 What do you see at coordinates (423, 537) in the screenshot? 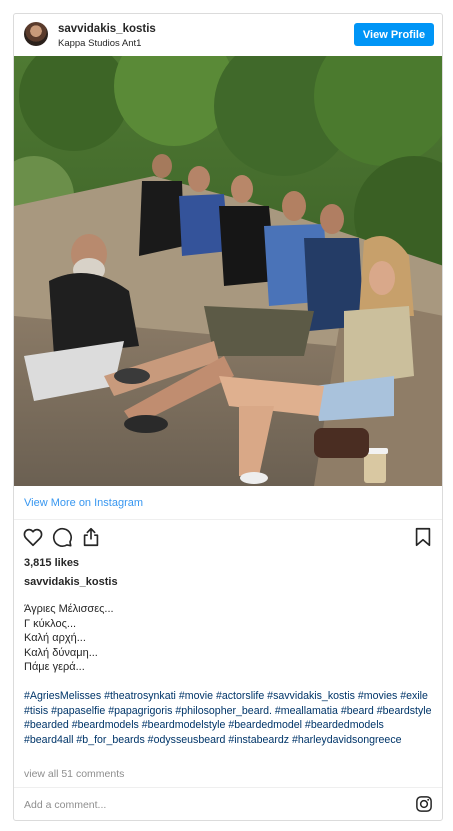
I see `bookmark-icon` at bounding box center [423, 537].